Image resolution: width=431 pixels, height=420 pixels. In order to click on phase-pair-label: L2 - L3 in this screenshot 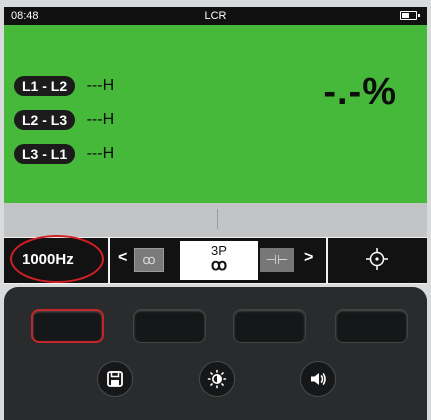, I will do `click(45, 120)`.